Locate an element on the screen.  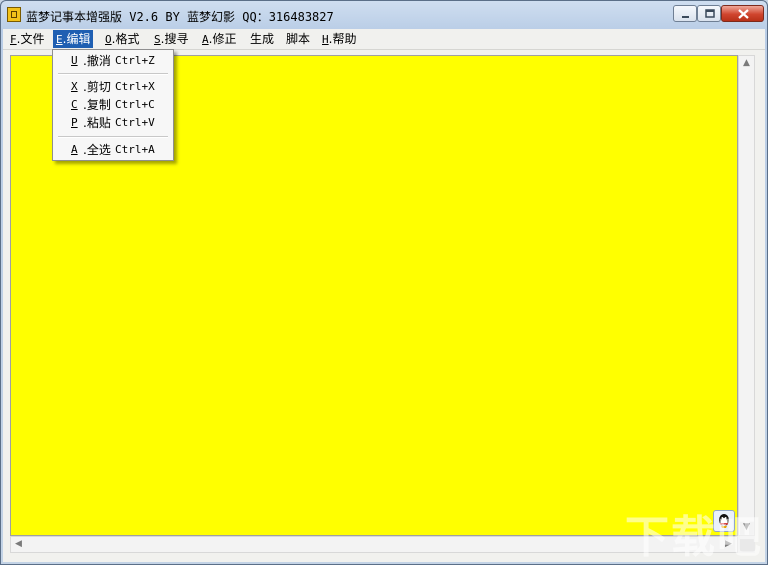
menu-item-undo: U .撤消 Ctrl+Z is located at coordinates (113, 61).